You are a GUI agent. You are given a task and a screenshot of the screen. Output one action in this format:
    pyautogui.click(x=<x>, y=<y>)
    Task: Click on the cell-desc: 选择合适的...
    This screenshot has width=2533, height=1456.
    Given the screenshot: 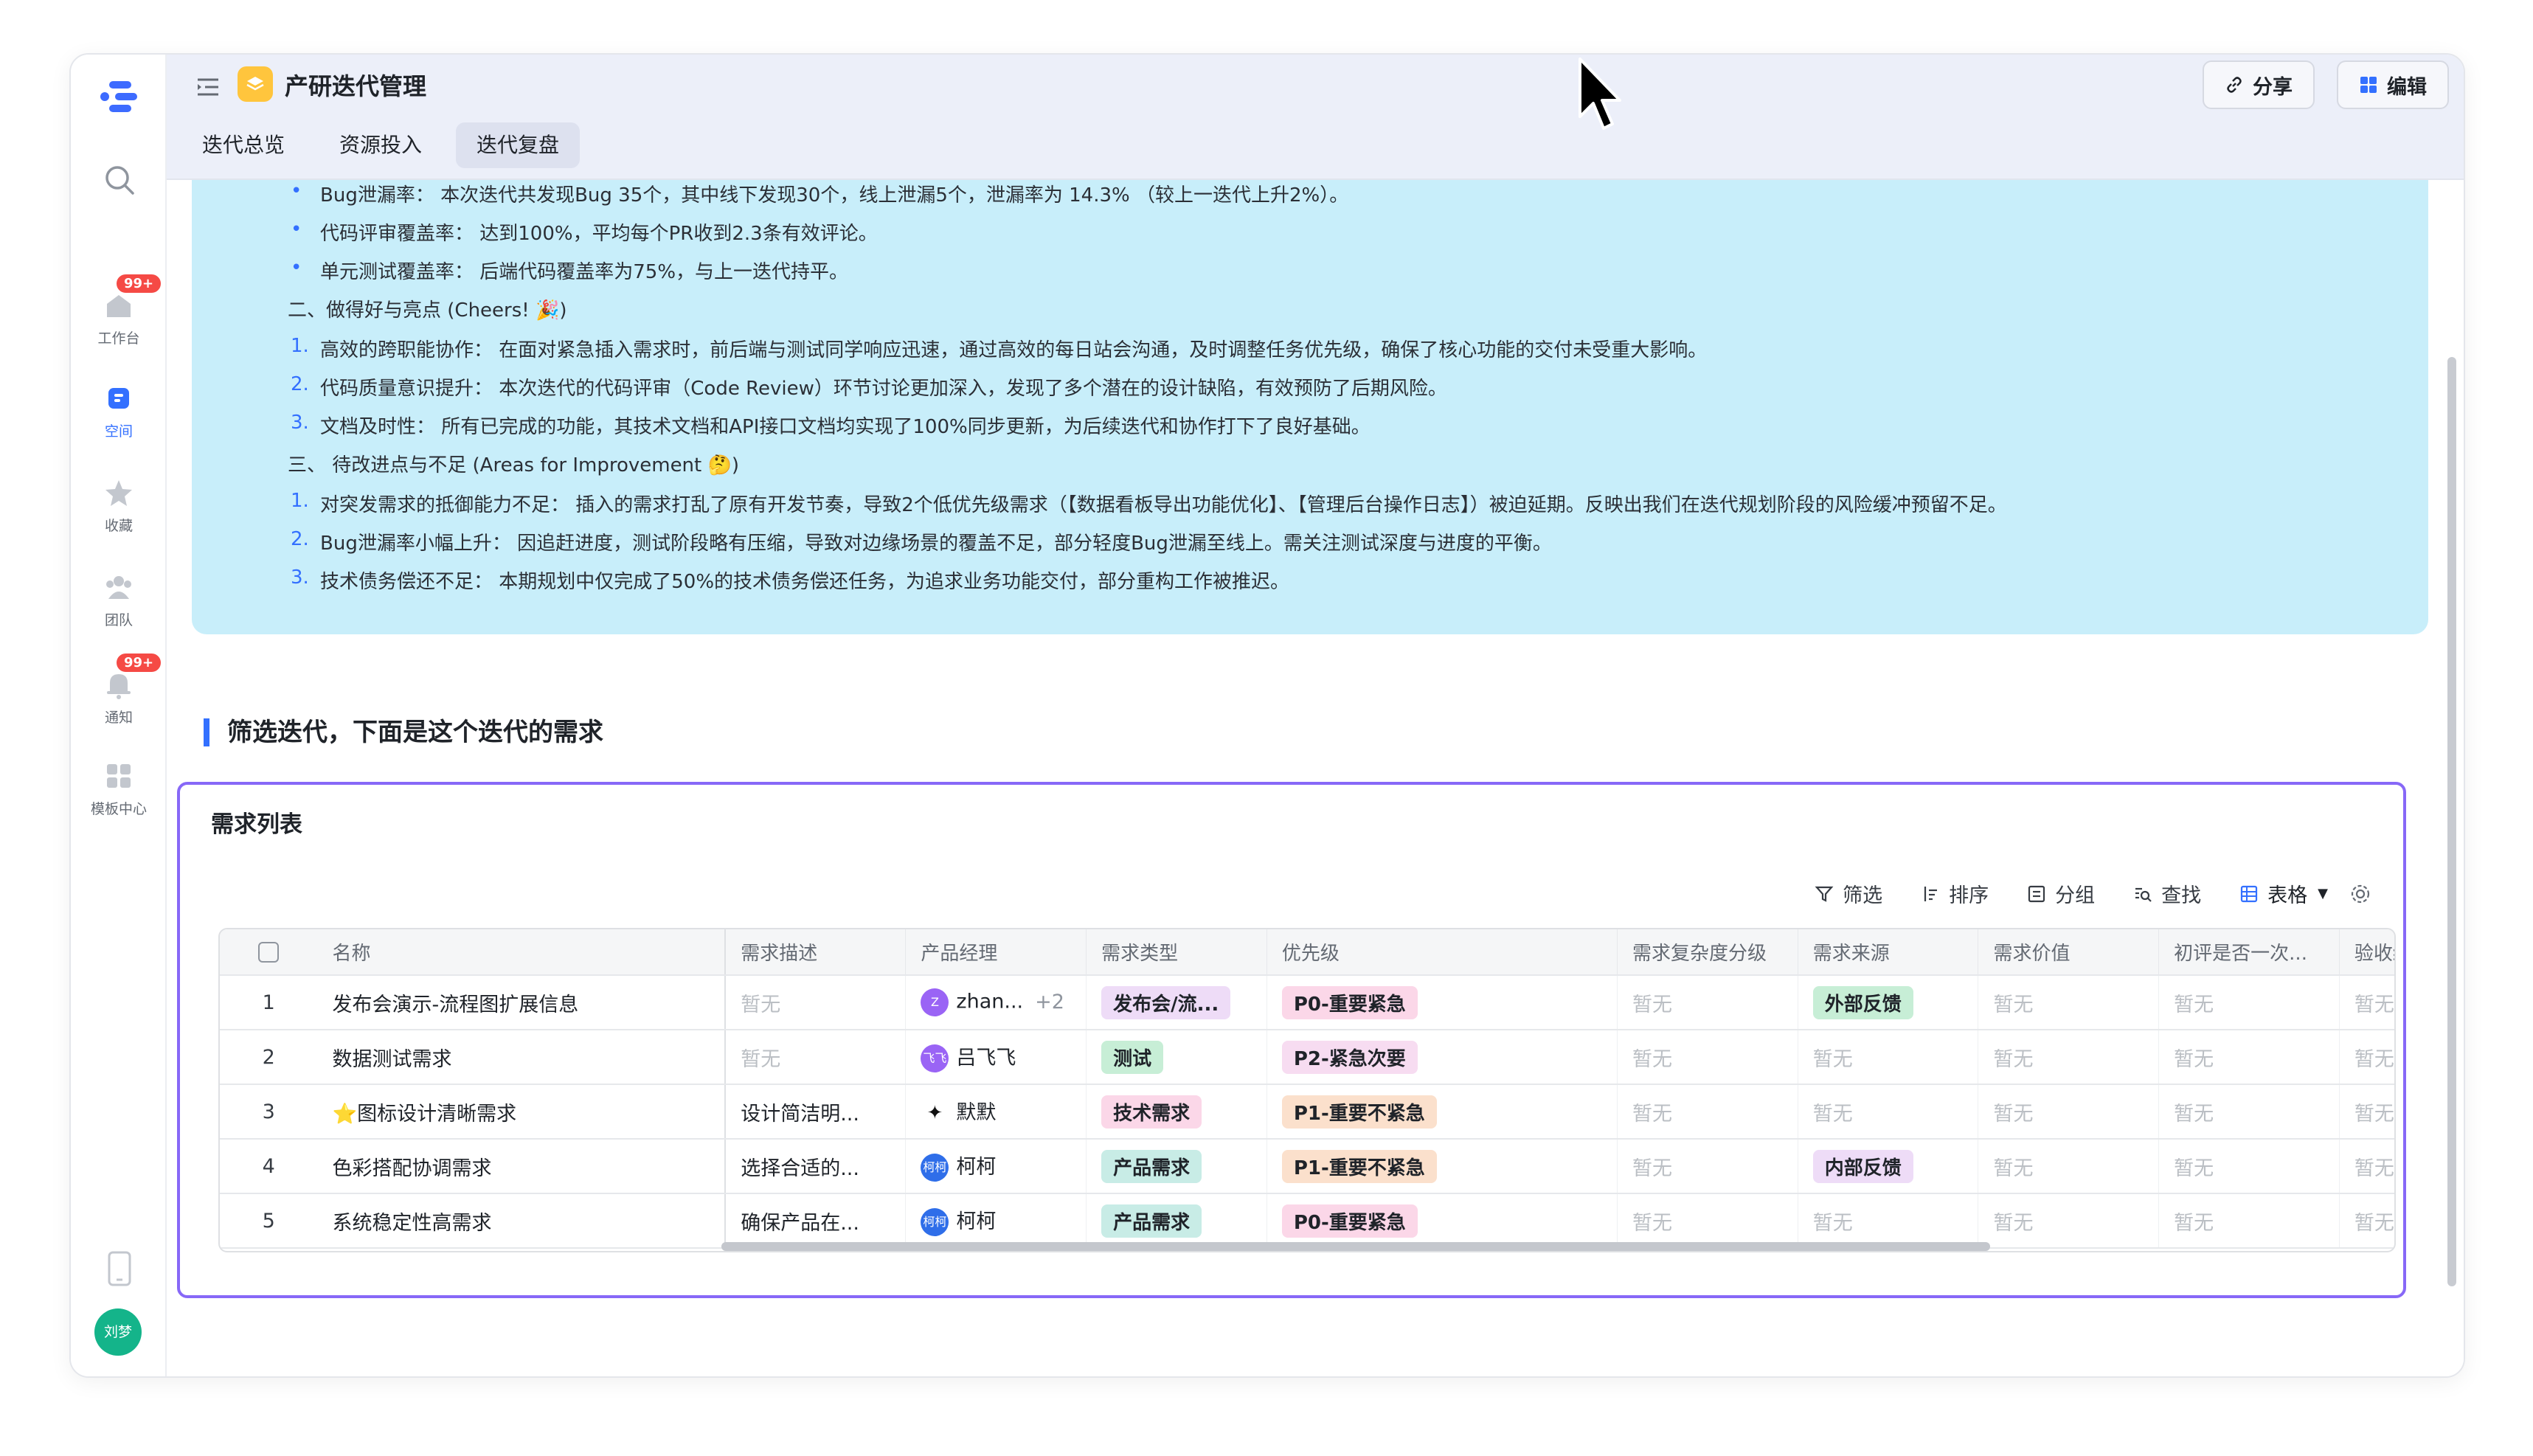 What is the action you would take?
    pyautogui.click(x=815, y=1166)
    